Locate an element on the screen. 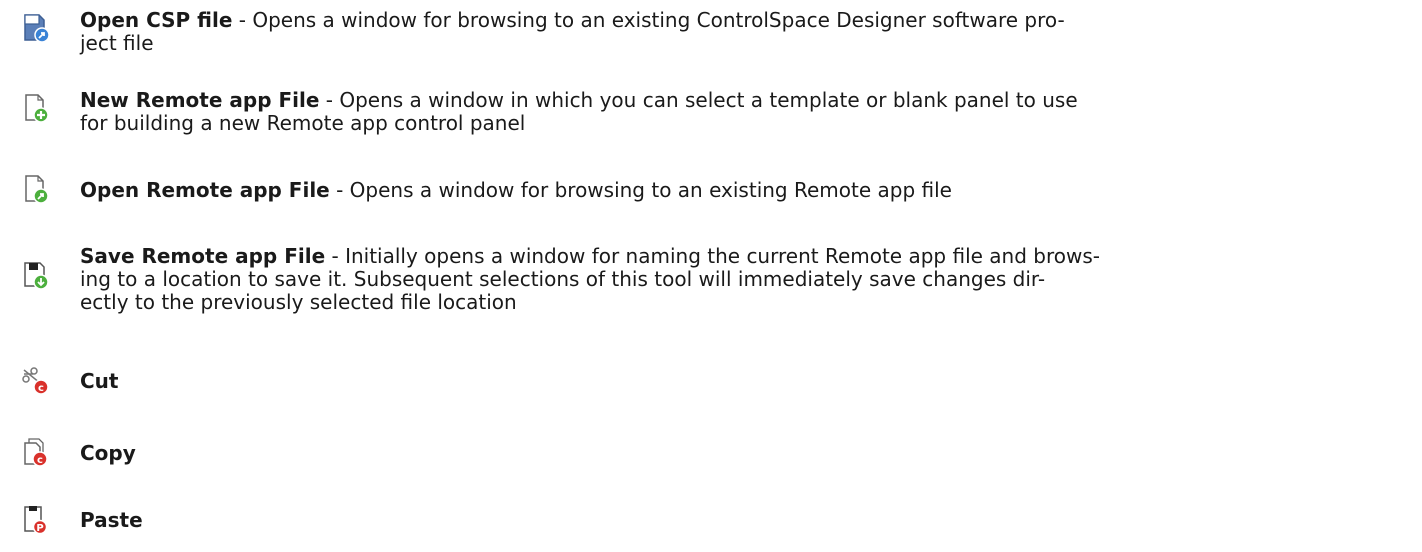  svg-text: P is located at coordinates (39, 528).